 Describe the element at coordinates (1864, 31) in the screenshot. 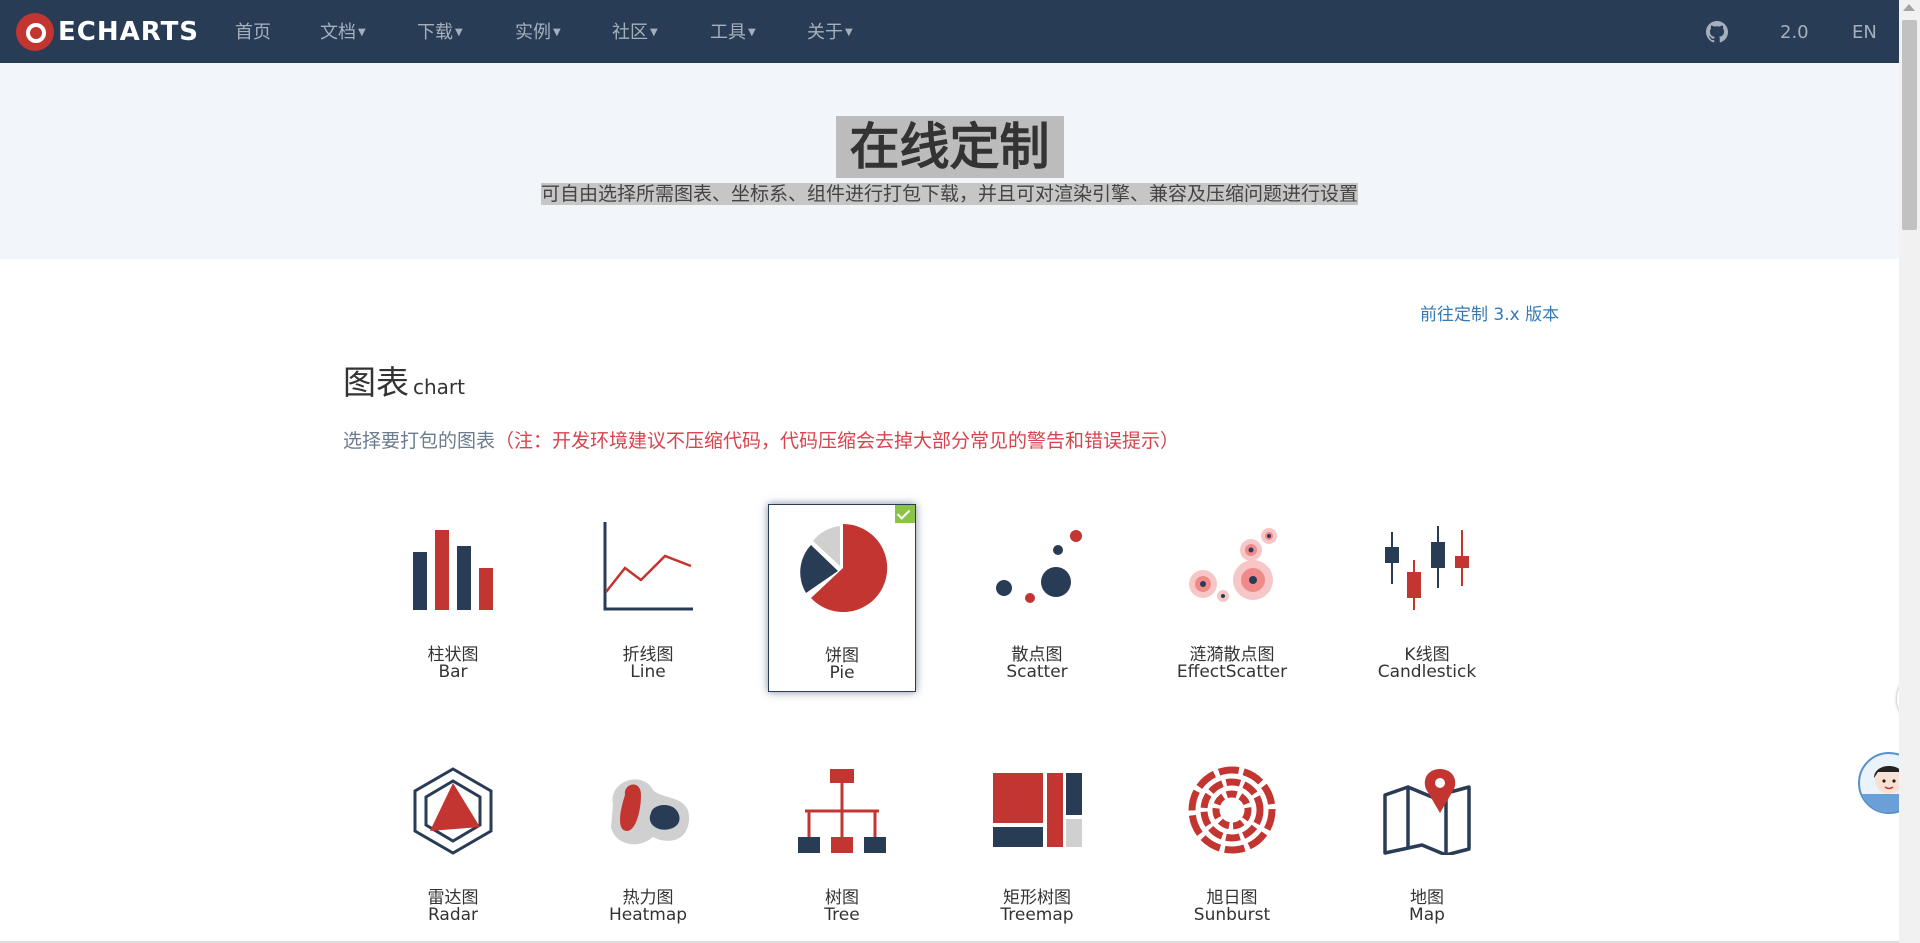

I see `nav-lang: EN` at that location.